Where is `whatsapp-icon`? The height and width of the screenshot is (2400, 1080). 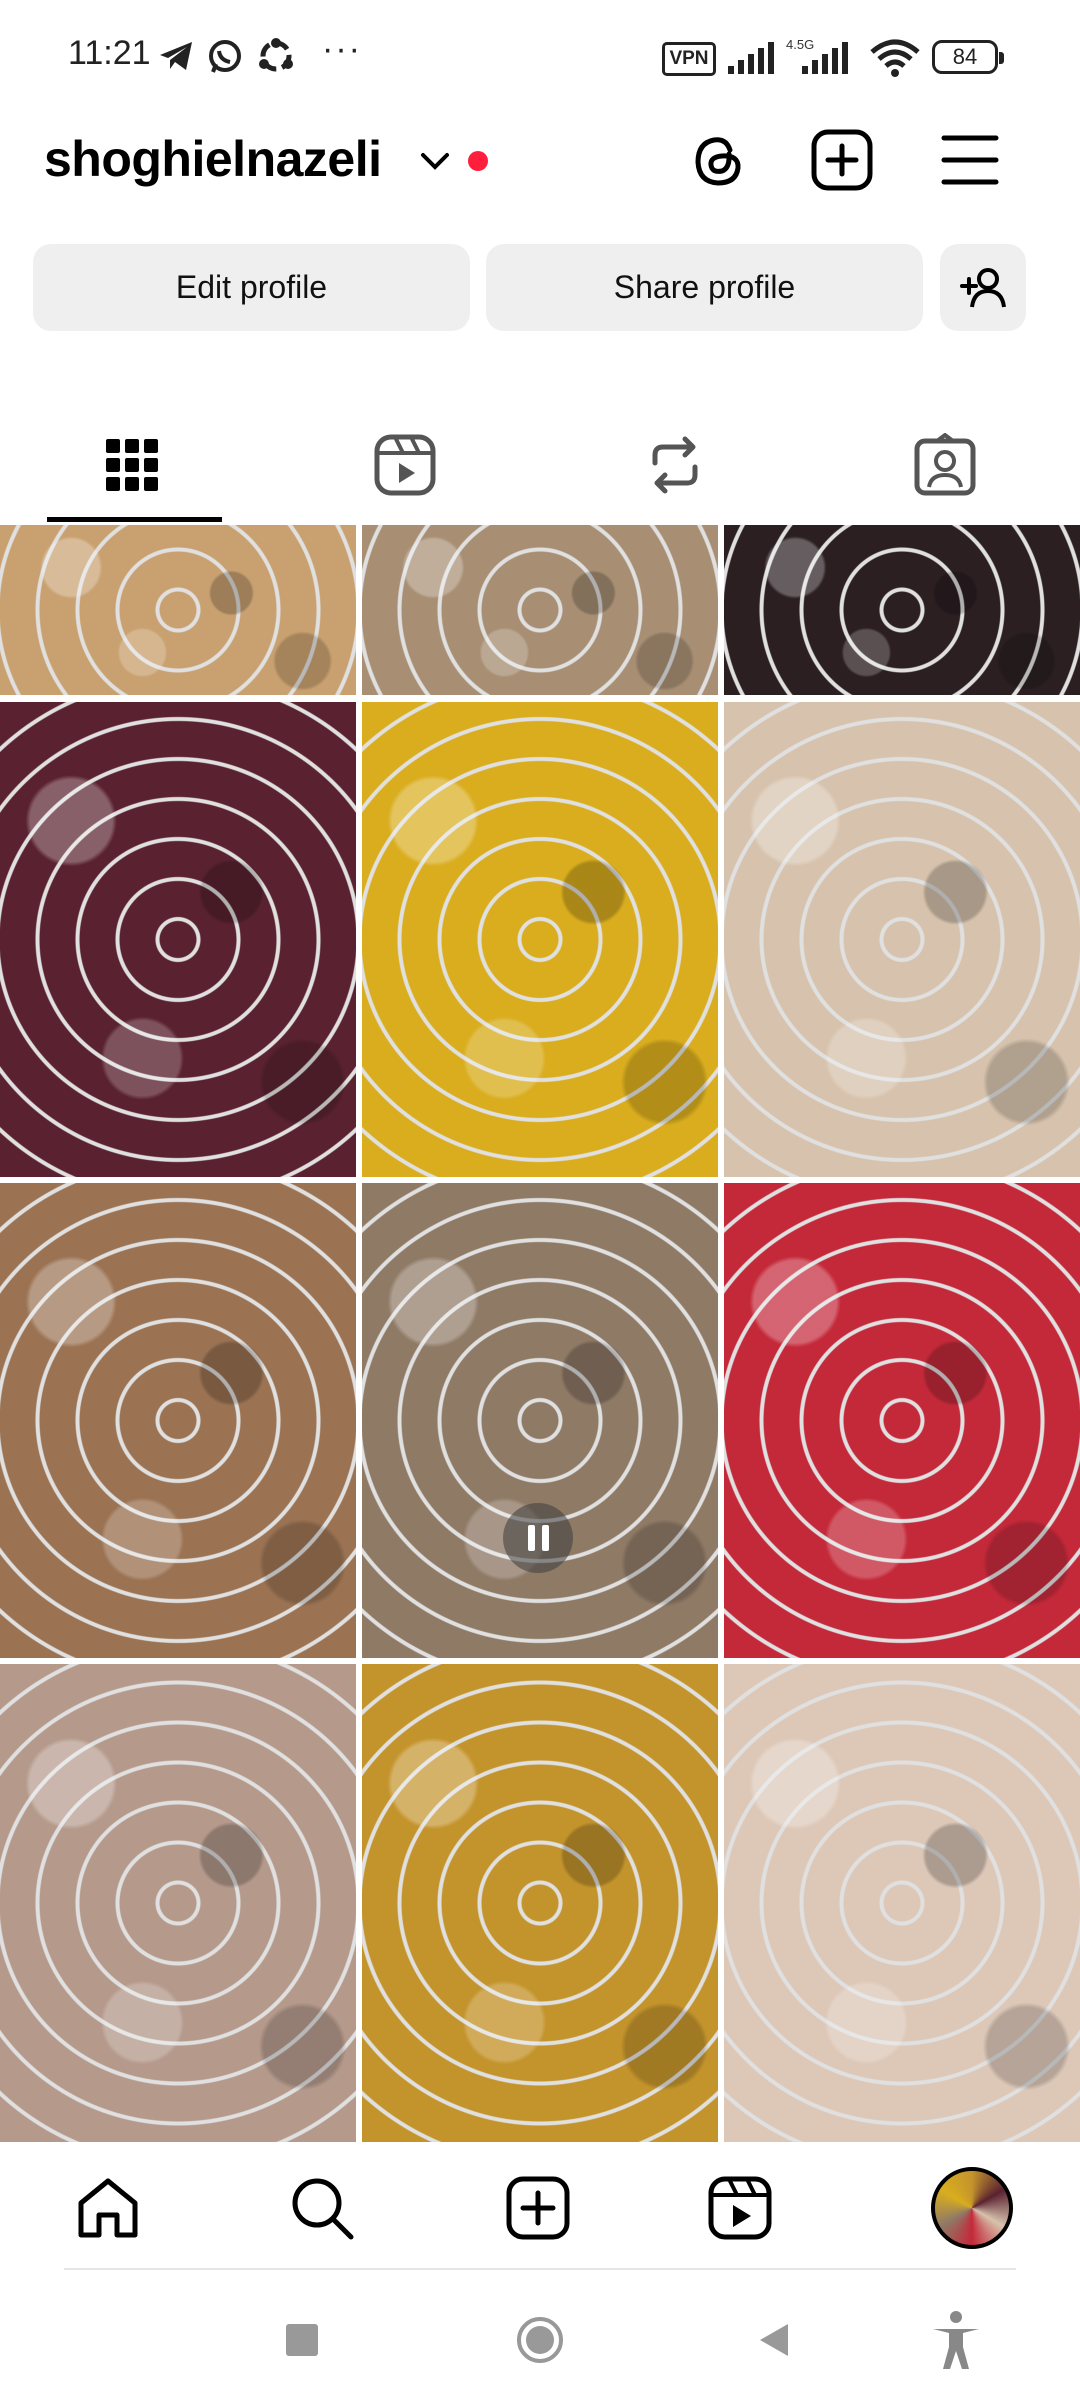 whatsapp-icon is located at coordinates (225, 56).